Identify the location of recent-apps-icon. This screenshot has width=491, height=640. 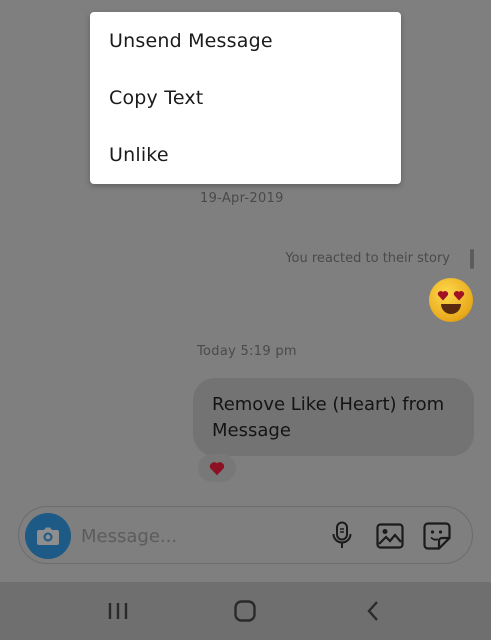
(118, 611).